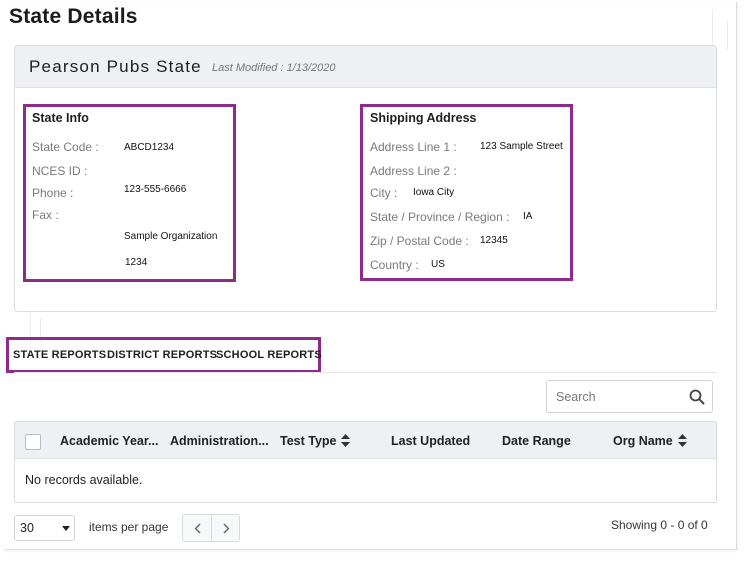  I want to click on previous-page-button, so click(197, 528).